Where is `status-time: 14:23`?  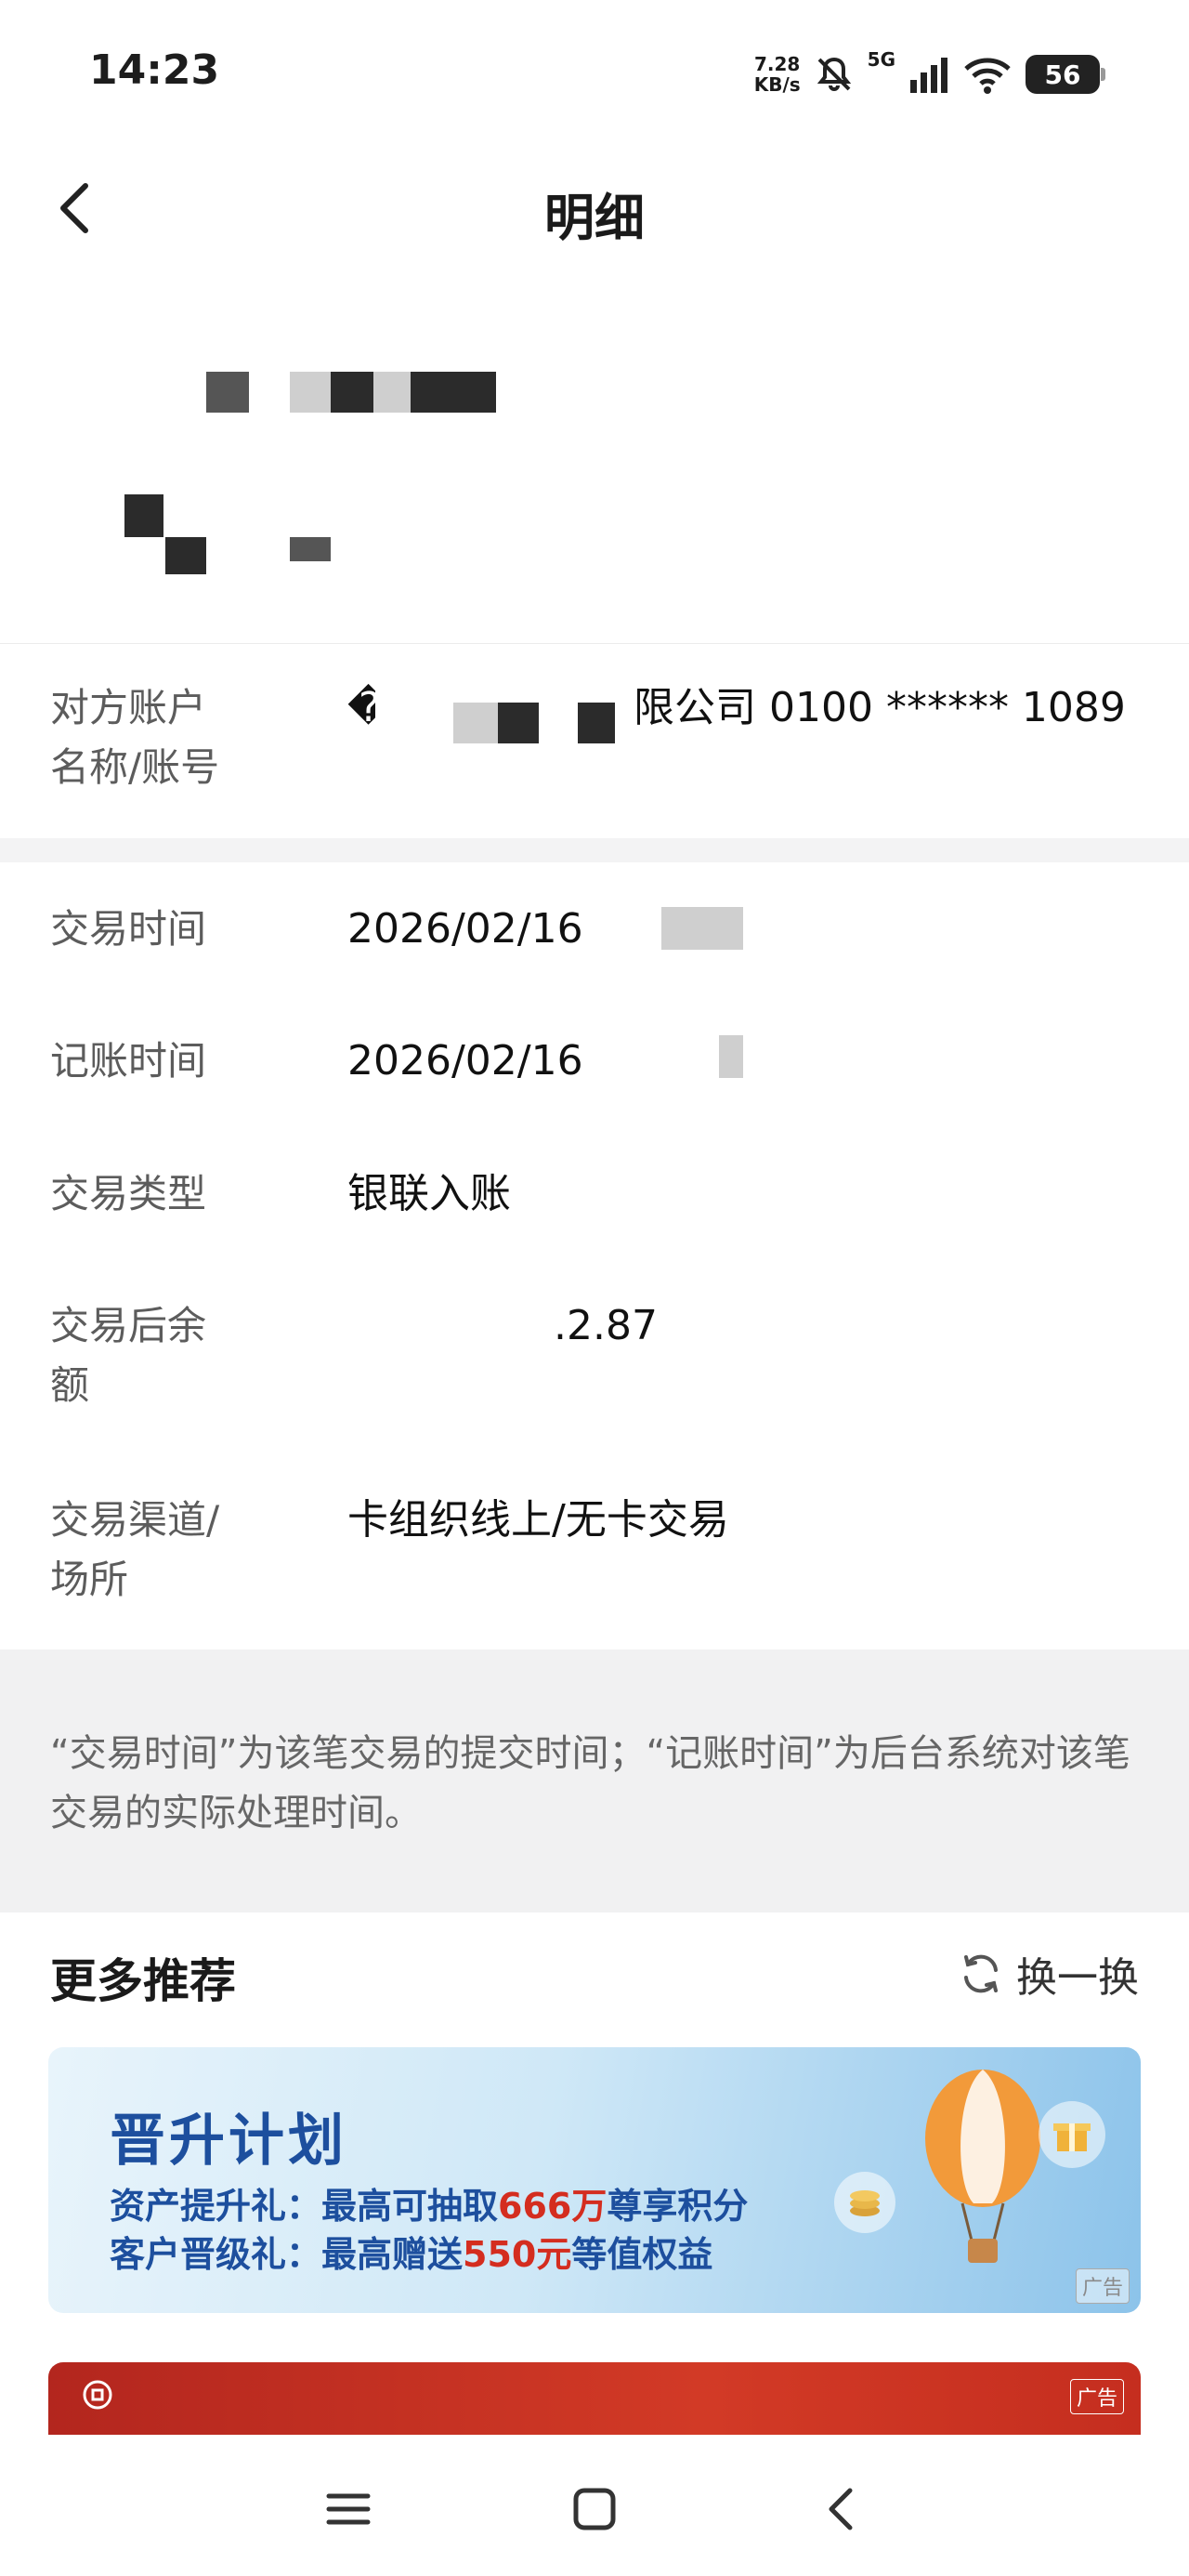 status-time: 14:23 is located at coordinates (154, 70).